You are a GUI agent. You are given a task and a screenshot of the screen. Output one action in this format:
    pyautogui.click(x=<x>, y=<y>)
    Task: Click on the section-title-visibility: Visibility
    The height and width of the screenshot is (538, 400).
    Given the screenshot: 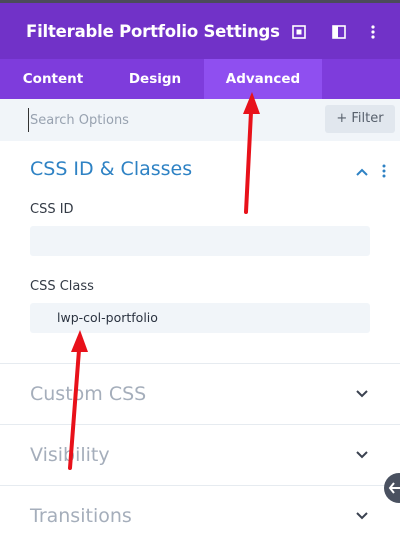 What is the action you would take?
    pyautogui.click(x=70, y=455)
    